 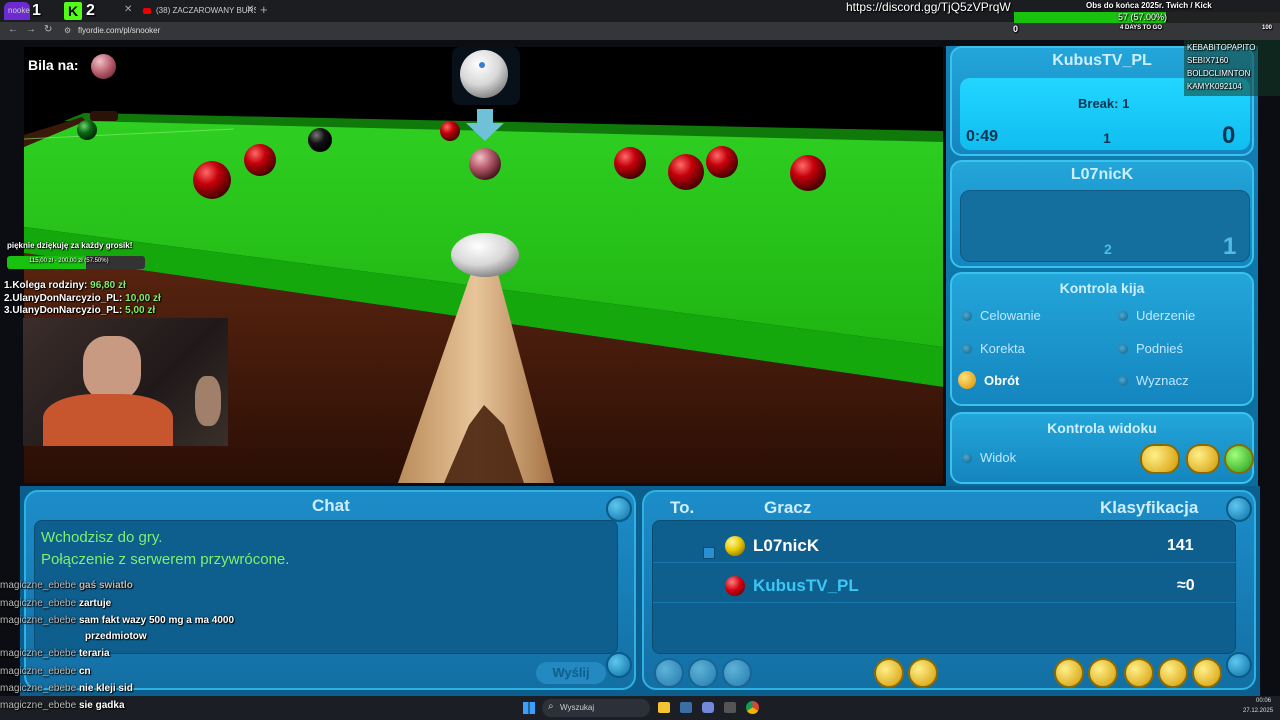 What do you see at coordinates (1203, 459) in the screenshot?
I see `rotate-view-icon` at bounding box center [1203, 459].